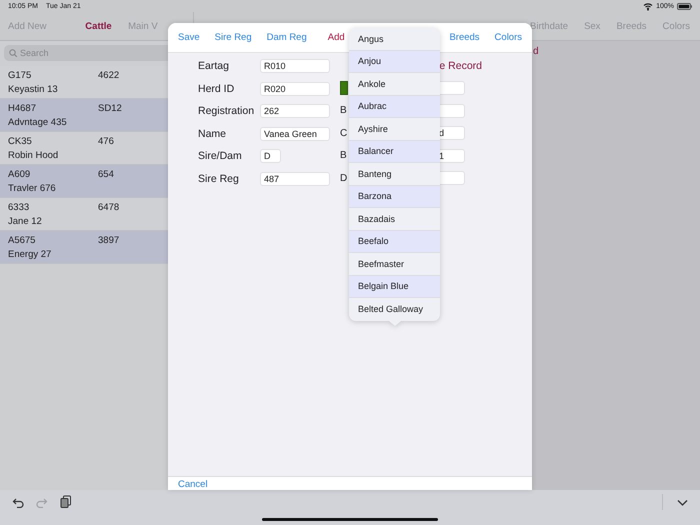 The height and width of the screenshot is (525, 700). What do you see at coordinates (32, 188) in the screenshot?
I see `cattle-name: Travler 676` at bounding box center [32, 188].